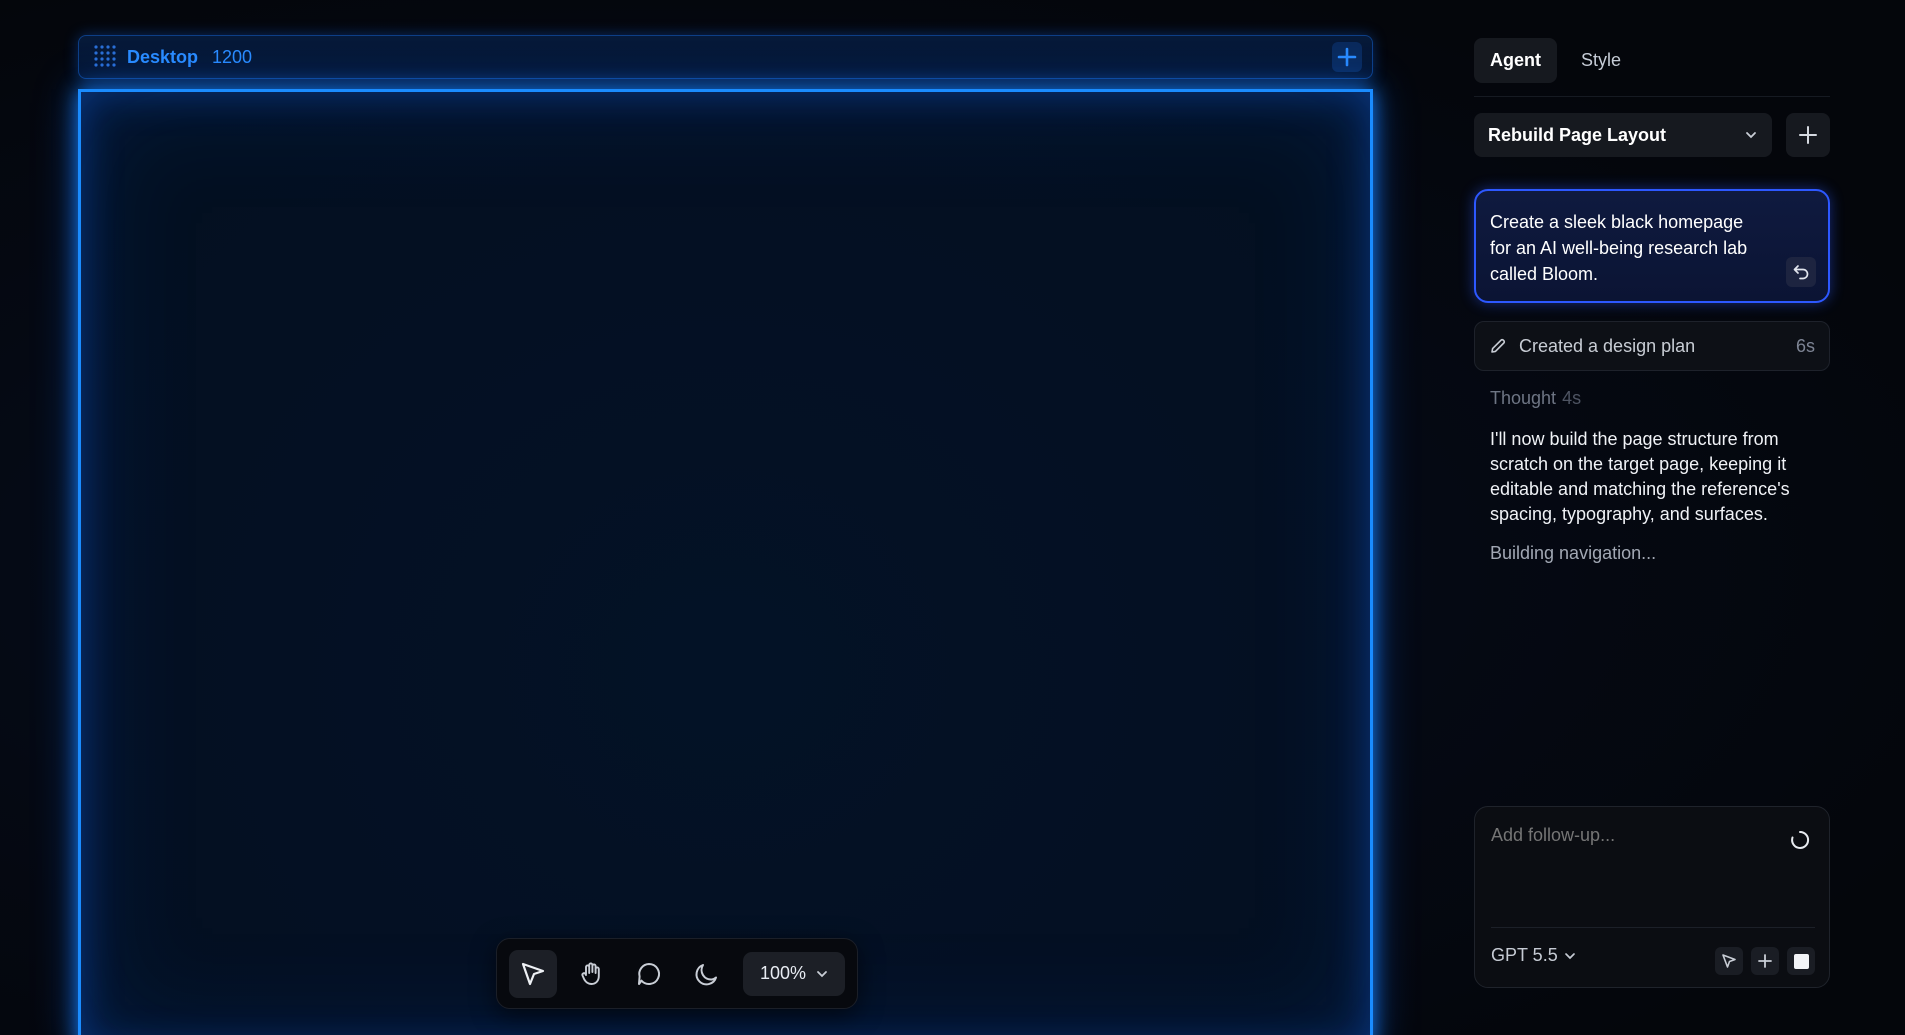 The image size is (1905, 1035). I want to click on attach-button, so click(1765, 961).